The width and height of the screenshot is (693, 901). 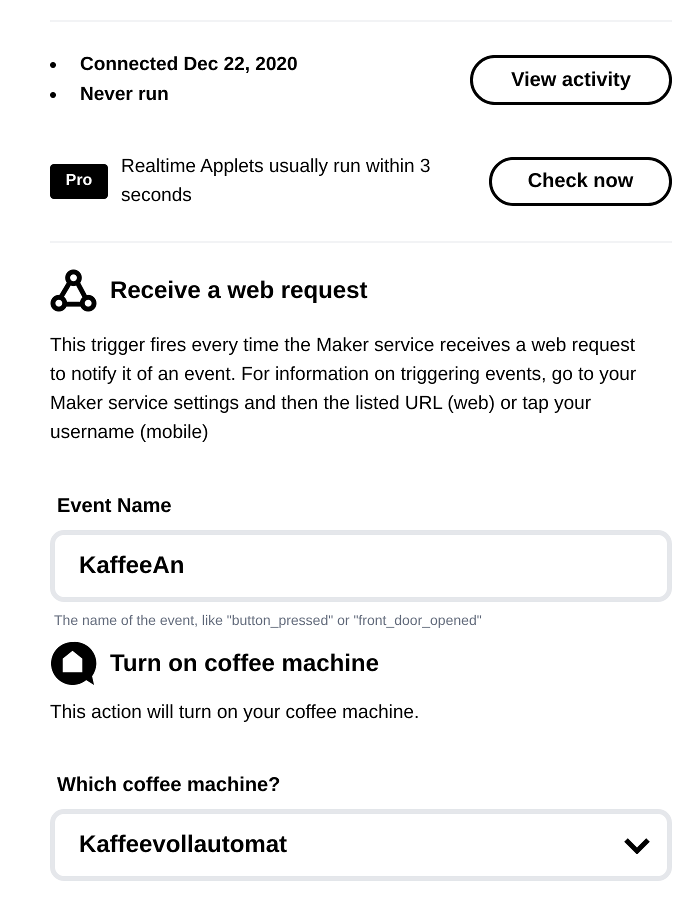 What do you see at coordinates (124, 94) in the screenshot?
I see `status-item: Never run` at bounding box center [124, 94].